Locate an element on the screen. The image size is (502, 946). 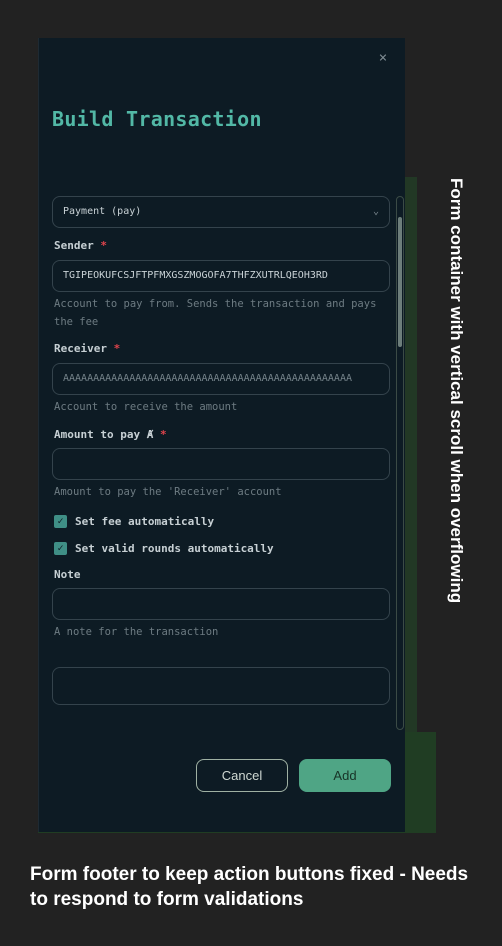
close-icon: × is located at coordinates (383, 58).